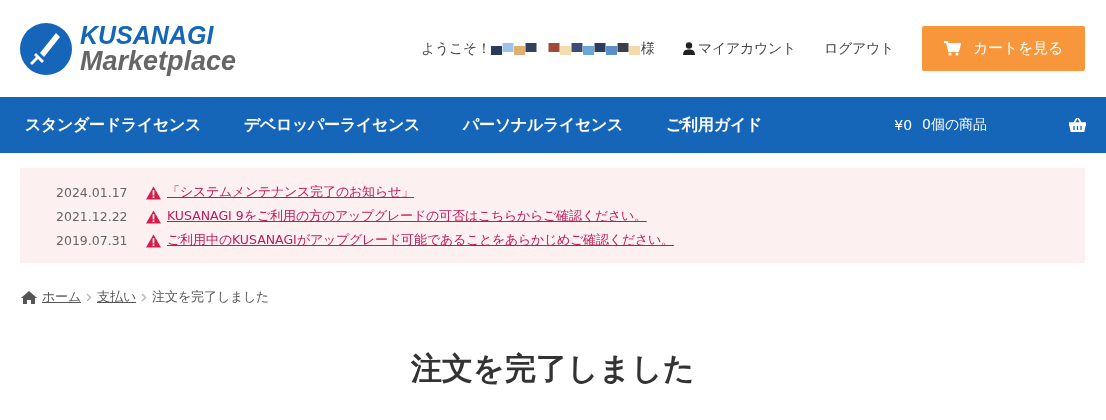 The image size is (1106, 420). What do you see at coordinates (46, 48) in the screenshot?
I see `logo-sword-icon` at bounding box center [46, 48].